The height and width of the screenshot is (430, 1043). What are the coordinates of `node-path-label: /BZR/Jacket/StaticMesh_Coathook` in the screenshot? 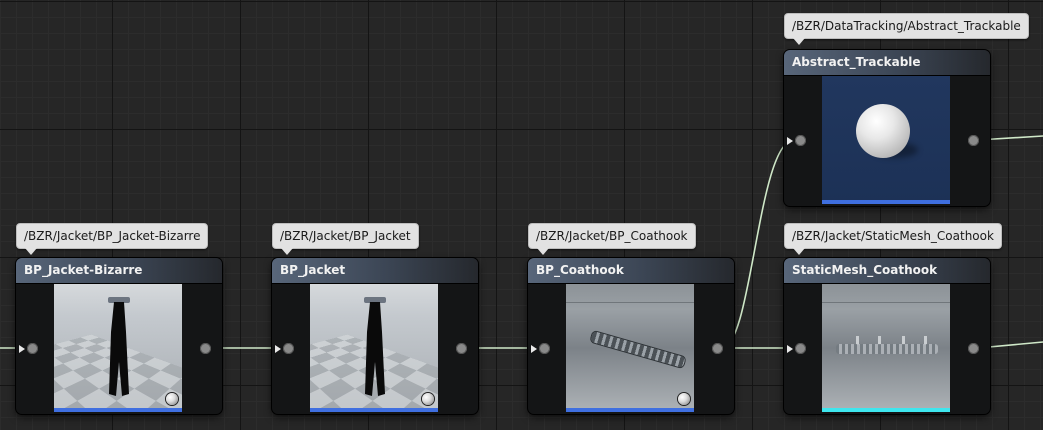 It's located at (893, 236).